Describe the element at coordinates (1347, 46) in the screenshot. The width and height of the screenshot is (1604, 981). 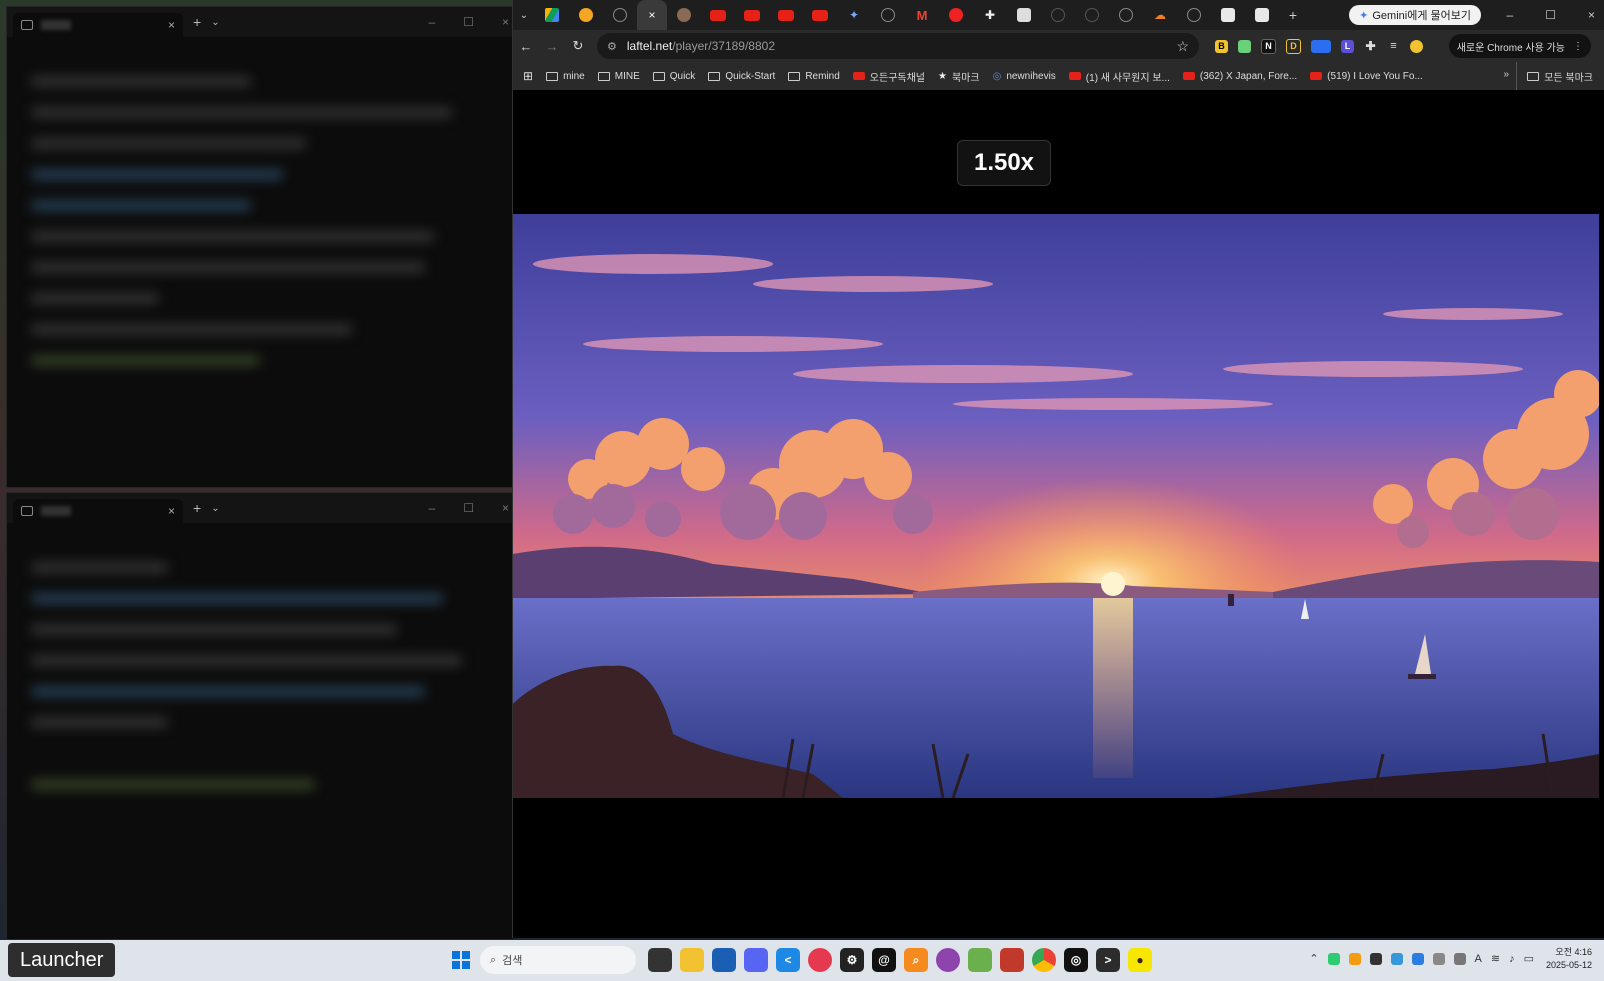
I see `extension-icon: L` at that location.